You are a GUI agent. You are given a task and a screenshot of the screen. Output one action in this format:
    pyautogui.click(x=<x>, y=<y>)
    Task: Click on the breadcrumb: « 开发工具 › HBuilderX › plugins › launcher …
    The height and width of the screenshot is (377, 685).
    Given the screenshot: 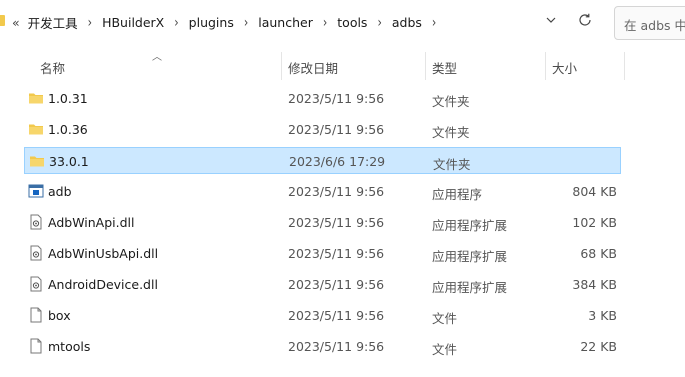 What is the action you would take?
    pyautogui.click(x=229, y=22)
    